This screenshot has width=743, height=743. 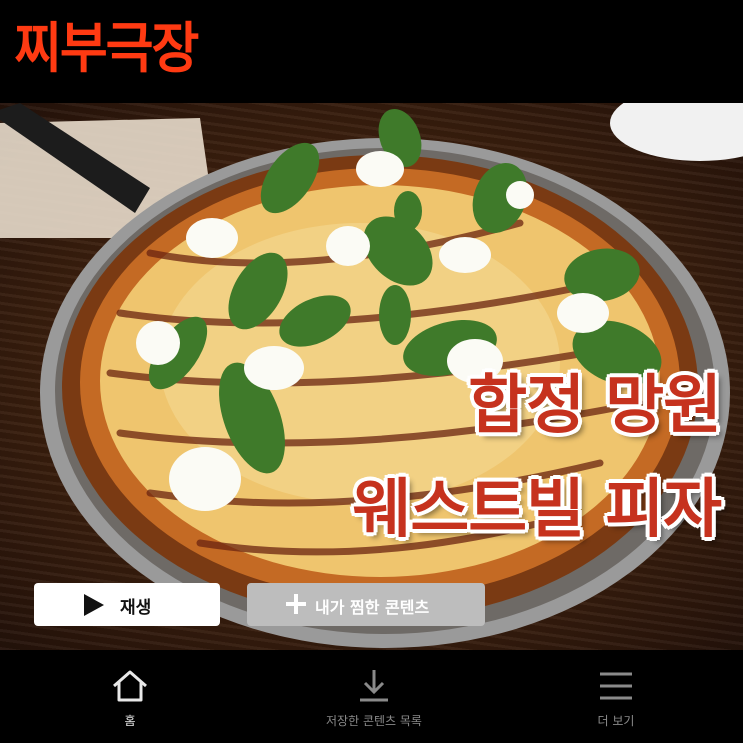 I want to click on nav-home: 홈, so click(x=130, y=696).